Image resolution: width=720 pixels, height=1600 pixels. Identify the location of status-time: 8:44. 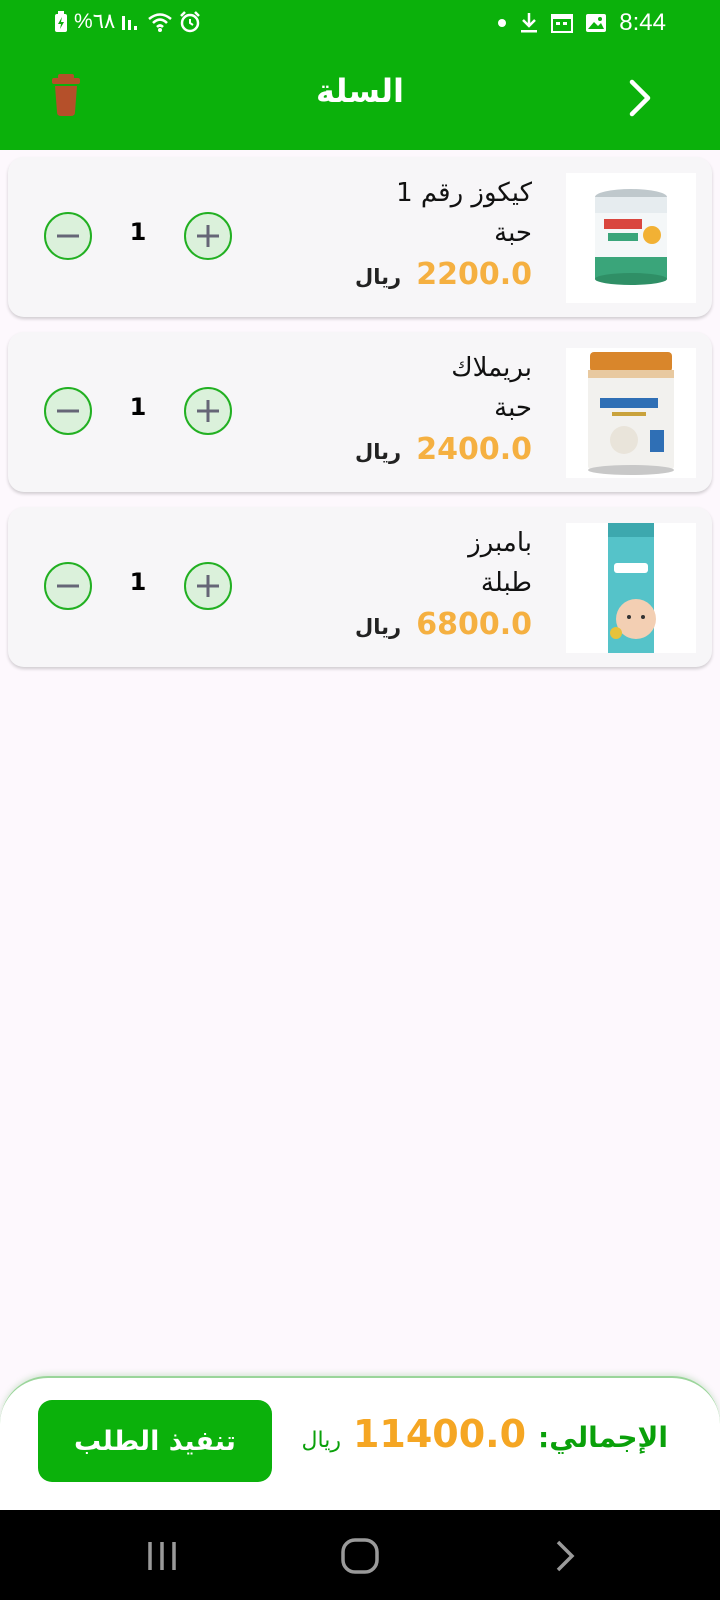
(642, 22).